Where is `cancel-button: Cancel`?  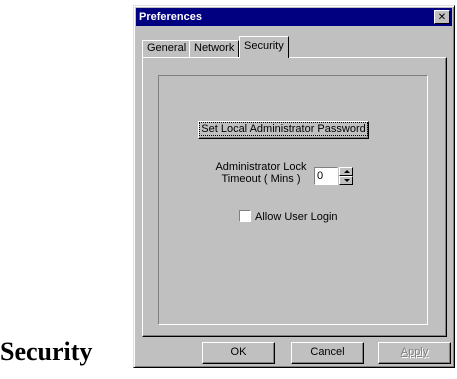 cancel-button: Cancel is located at coordinates (327, 353).